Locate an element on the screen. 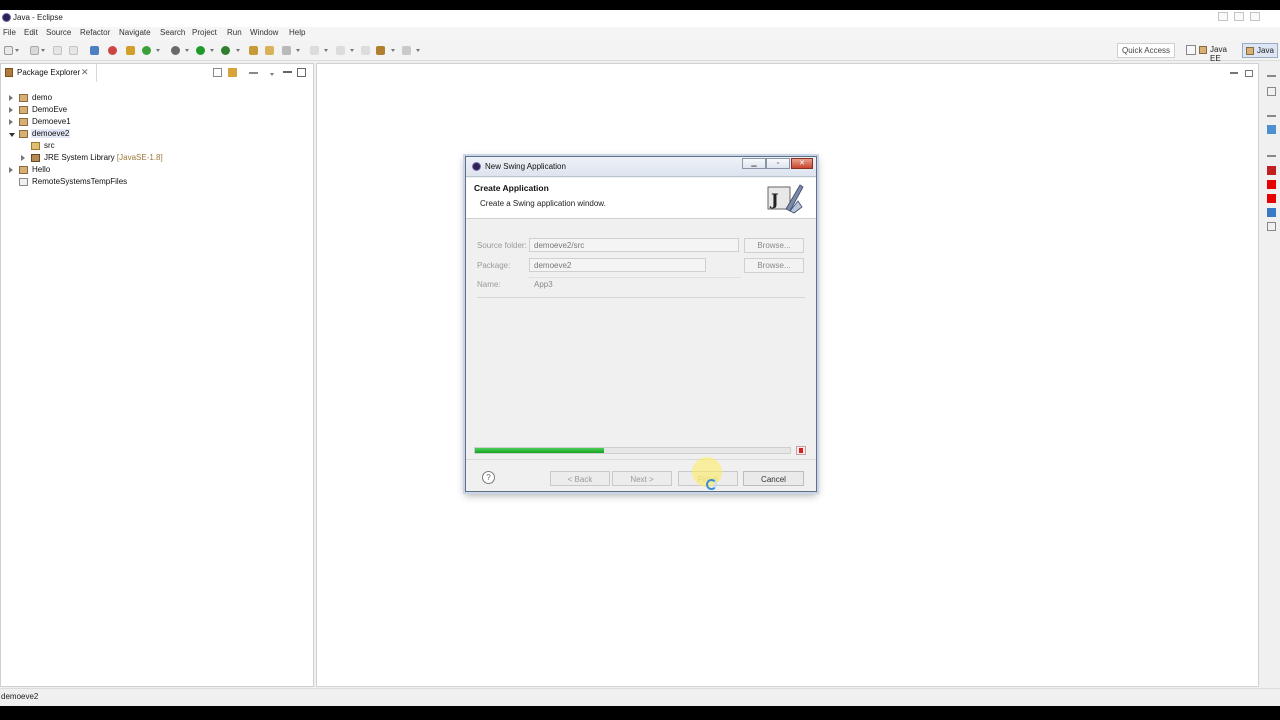  back-button: < Back is located at coordinates (580, 478).